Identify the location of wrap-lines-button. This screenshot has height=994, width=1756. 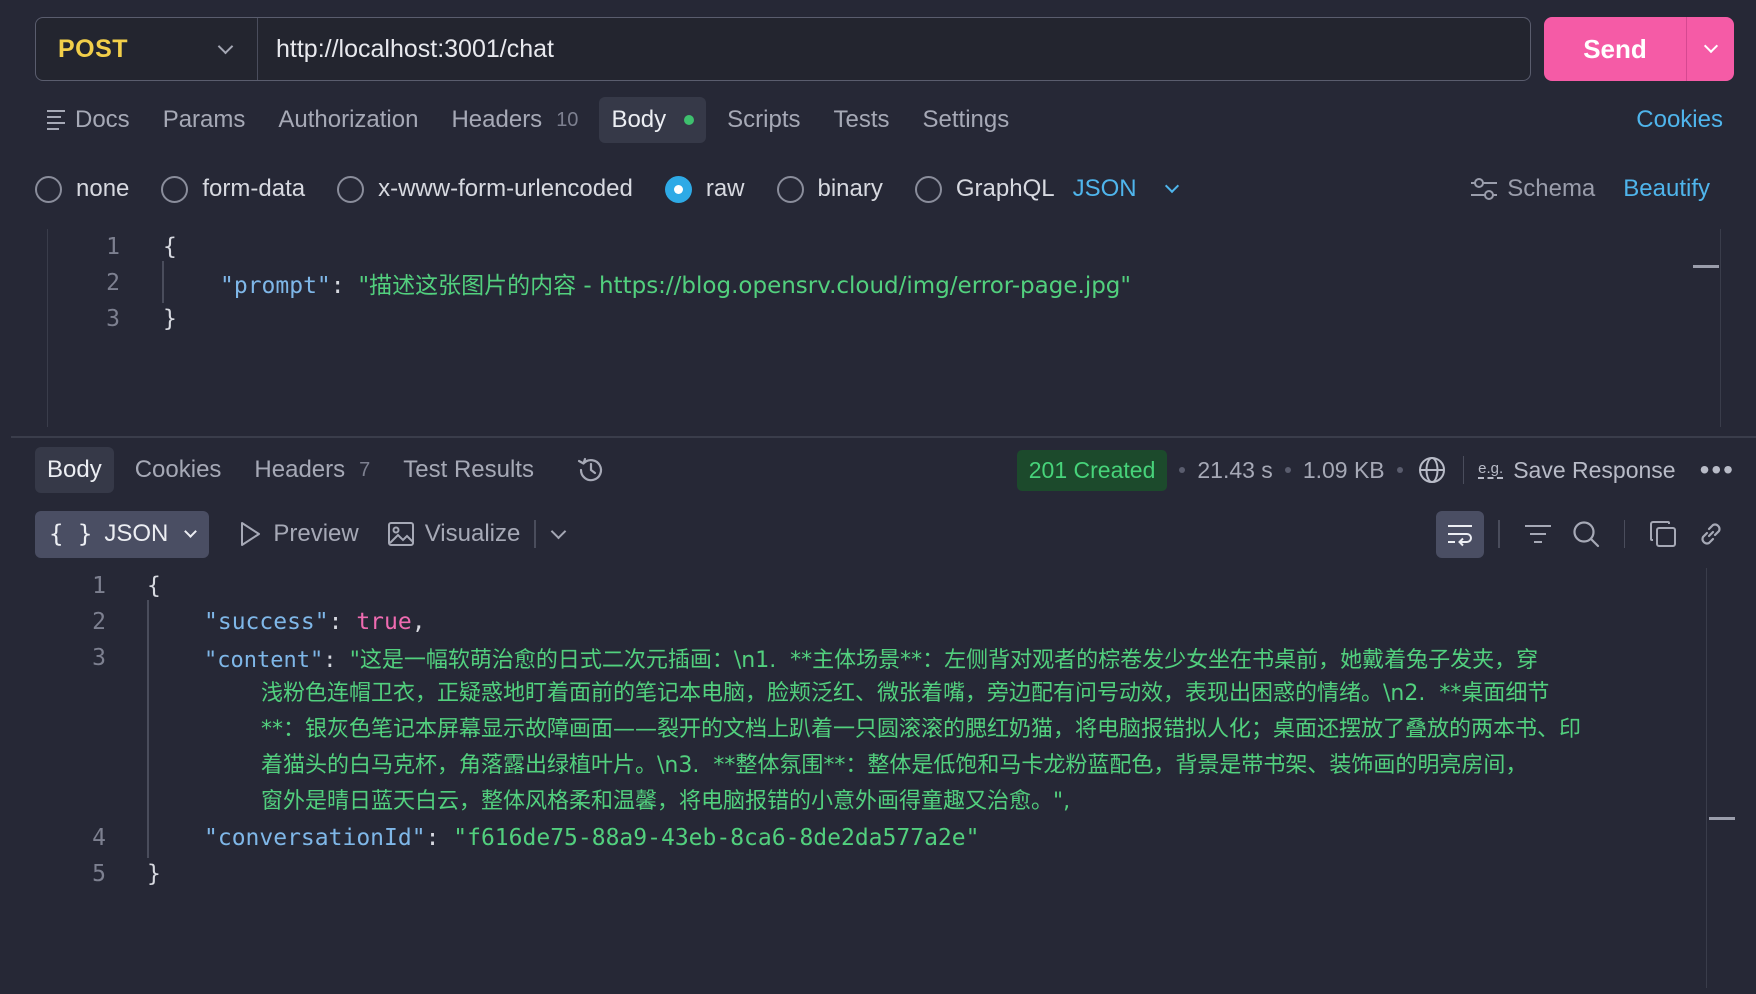
(1460, 534).